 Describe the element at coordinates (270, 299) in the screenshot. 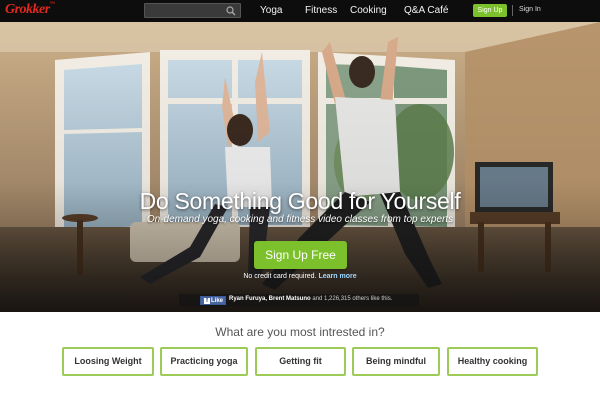

I see `facebook-friend-names: Ryan Furuya, Brent Matsuno` at that location.